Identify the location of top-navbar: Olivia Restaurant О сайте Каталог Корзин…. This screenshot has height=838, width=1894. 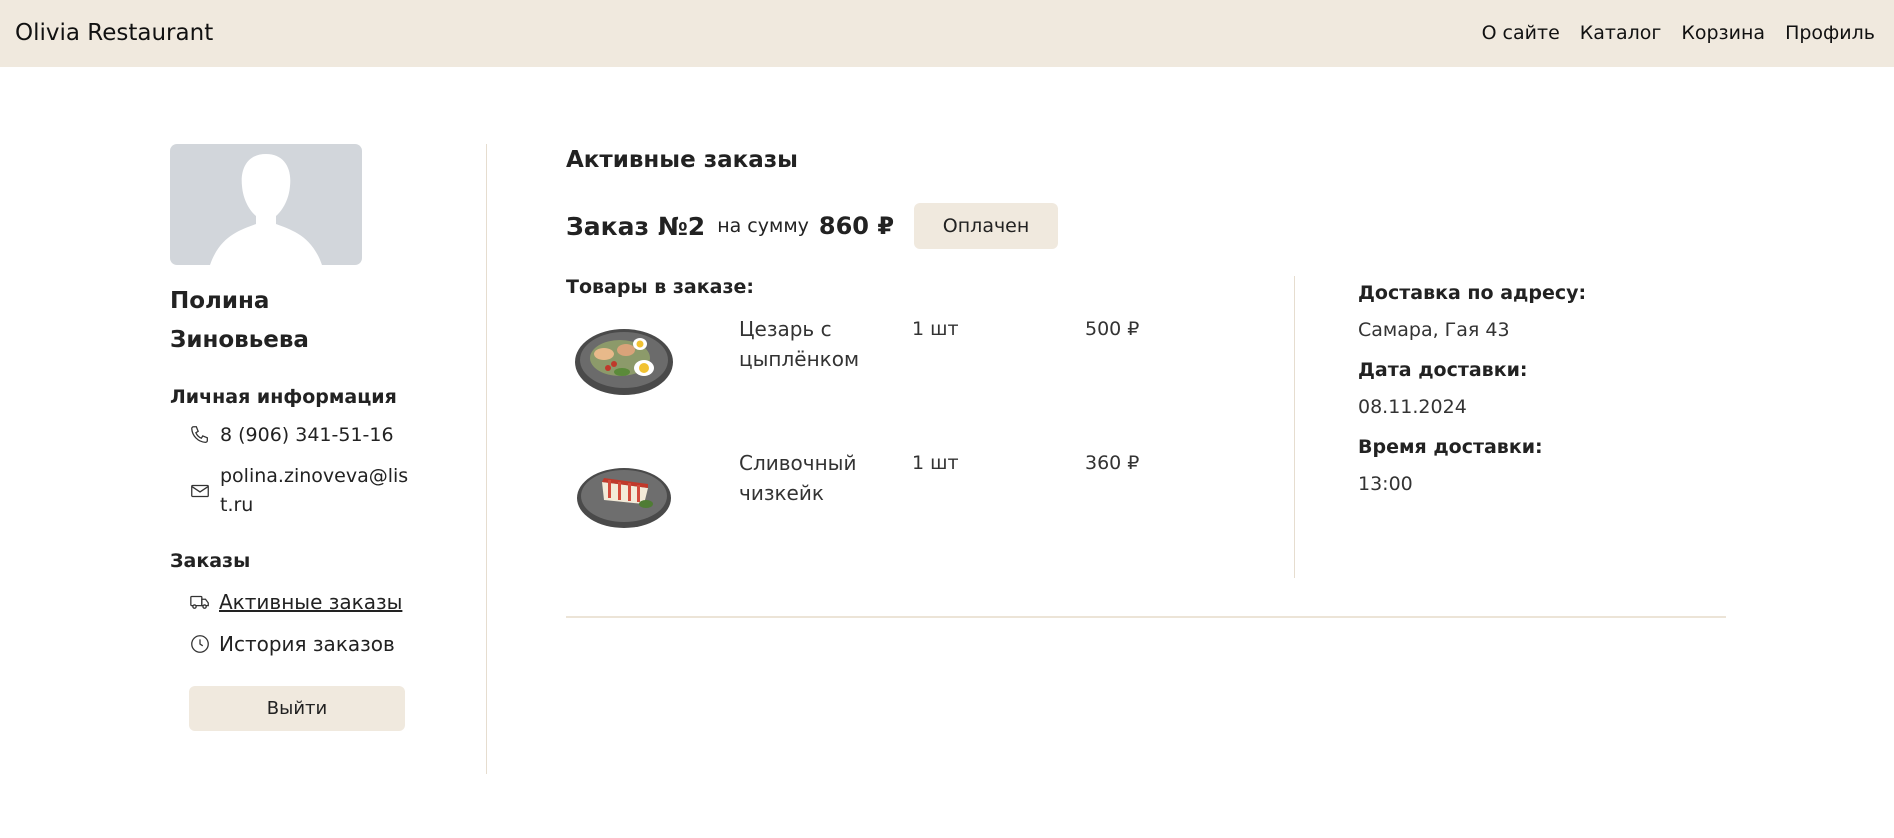
(947, 33).